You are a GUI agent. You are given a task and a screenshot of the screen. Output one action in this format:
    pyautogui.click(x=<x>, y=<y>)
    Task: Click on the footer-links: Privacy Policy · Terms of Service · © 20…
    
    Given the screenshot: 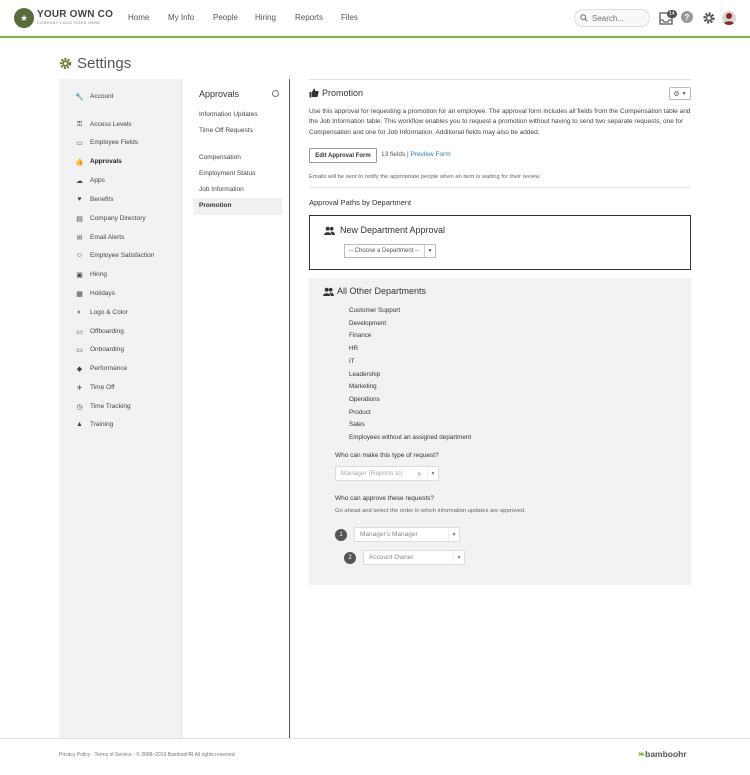 What is the action you would take?
    pyautogui.click(x=147, y=755)
    